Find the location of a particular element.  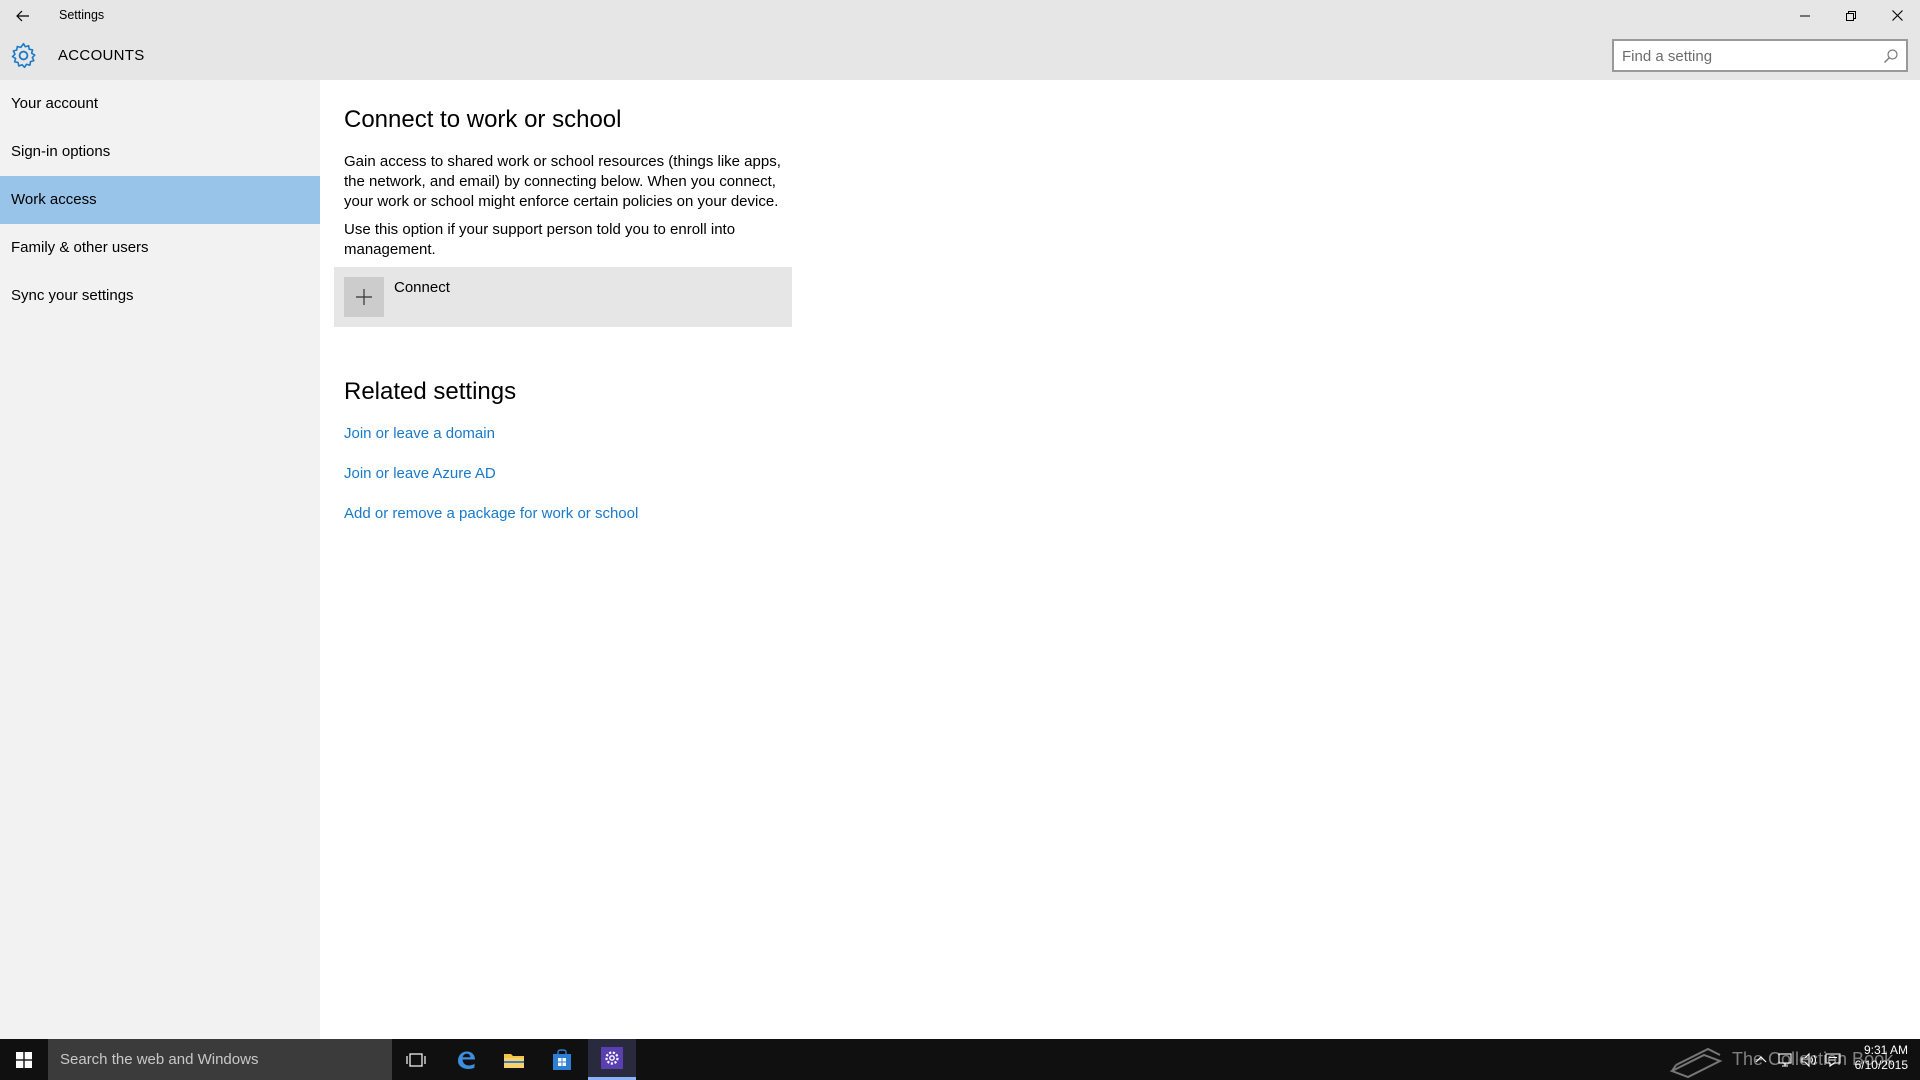

back-arrow-icon is located at coordinates (22, 15).